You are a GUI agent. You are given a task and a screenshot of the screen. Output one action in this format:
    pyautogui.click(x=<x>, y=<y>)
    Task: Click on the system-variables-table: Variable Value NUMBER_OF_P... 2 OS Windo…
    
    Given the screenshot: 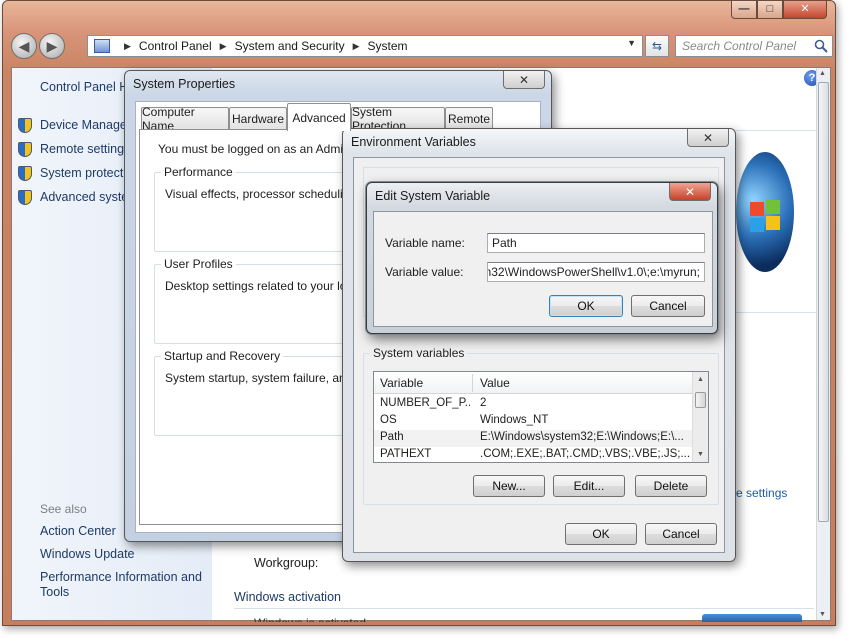 What is the action you would take?
    pyautogui.click(x=541, y=417)
    